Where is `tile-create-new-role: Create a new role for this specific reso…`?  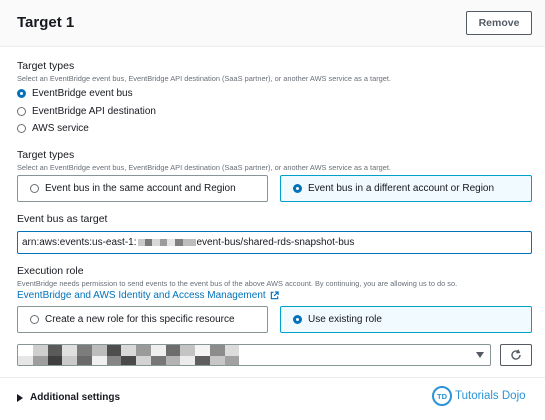
tile-create-new-role: Create a new role for this specific reso… is located at coordinates (142, 319).